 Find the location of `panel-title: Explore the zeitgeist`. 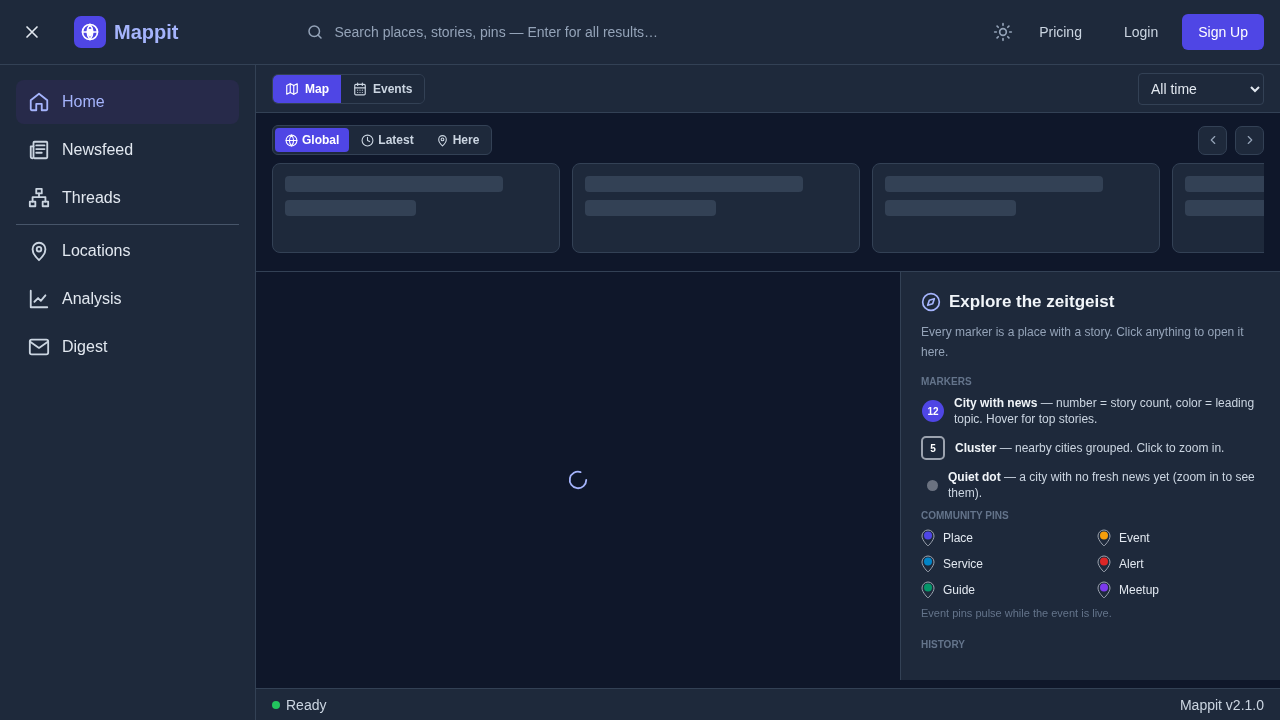

panel-title: Explore the zeitgeist is located at coordinates (1032, 302).